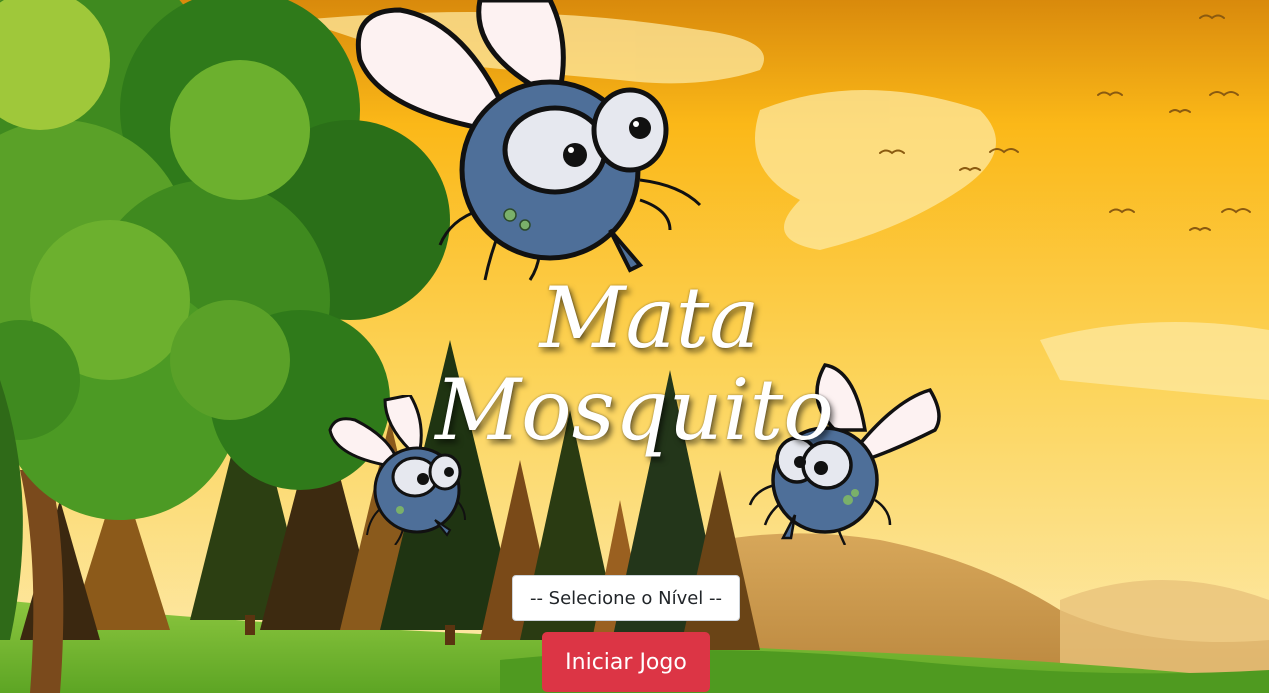 The image size is (1269, 693). I want to click on mosquito-icon, so click(530, 142).